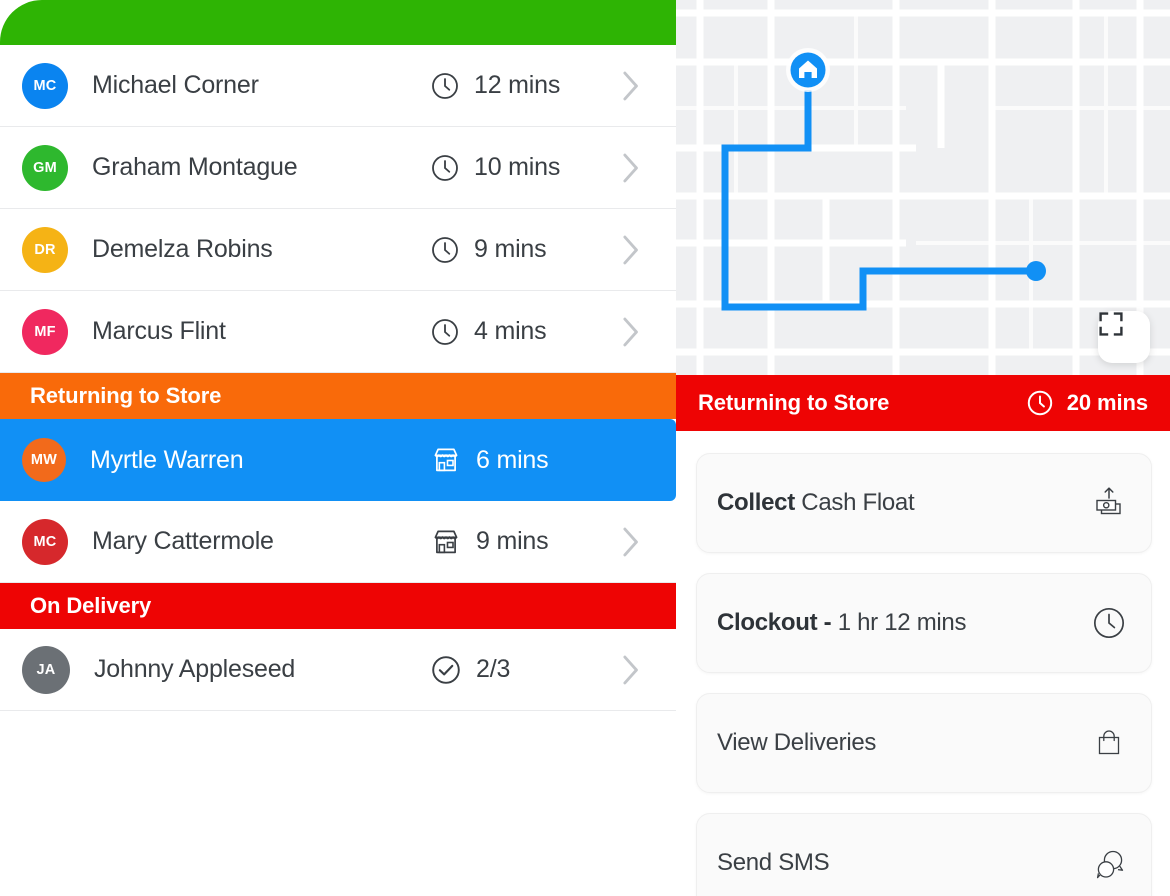  What do you see at coordinates (46, 669) in the screenshot?
I see `avatar: JA` at bounding box center [46, 669].